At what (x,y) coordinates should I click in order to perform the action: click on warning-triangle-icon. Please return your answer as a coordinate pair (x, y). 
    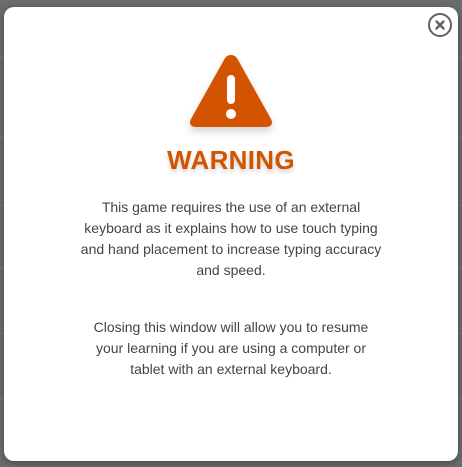
    Looking at the image, I should click on (231, 91).